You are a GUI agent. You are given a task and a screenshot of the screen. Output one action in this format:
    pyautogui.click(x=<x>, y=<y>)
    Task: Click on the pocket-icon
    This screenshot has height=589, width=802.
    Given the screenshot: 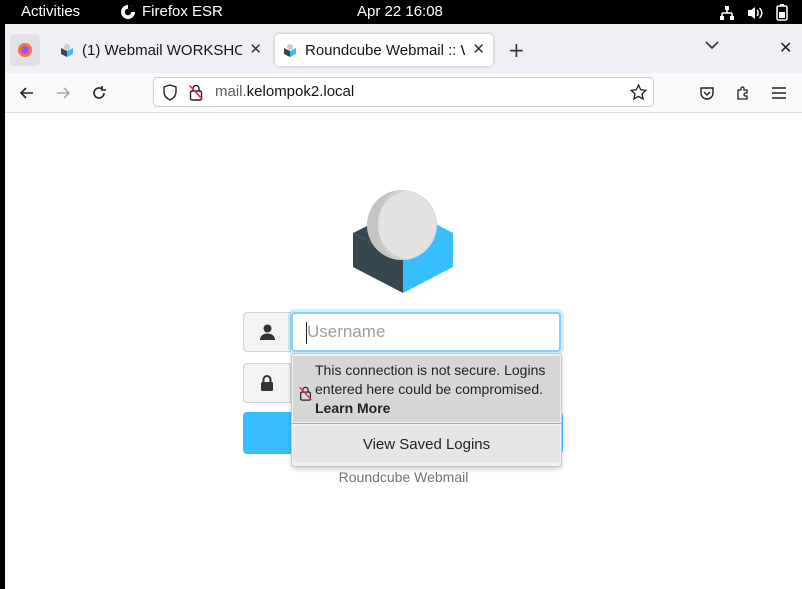 What is the action you would take?
    pyautogui.click(x=707, y=93)
    